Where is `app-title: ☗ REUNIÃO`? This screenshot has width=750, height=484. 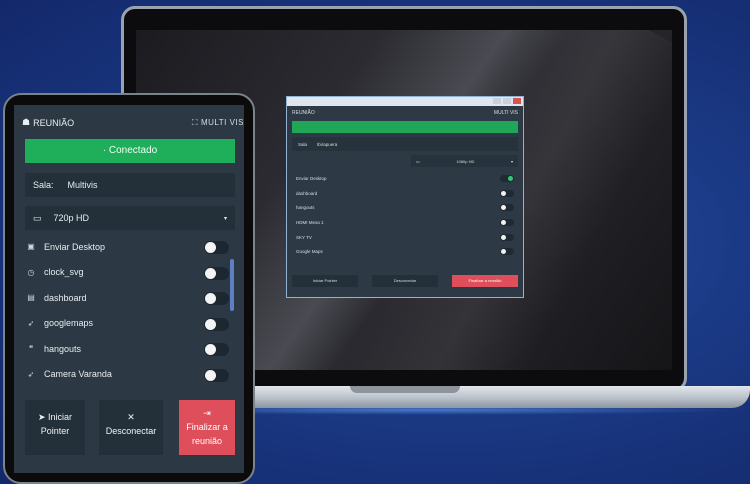 app-title: ☗ REUNIÃO is located at coordinates (48, 122).